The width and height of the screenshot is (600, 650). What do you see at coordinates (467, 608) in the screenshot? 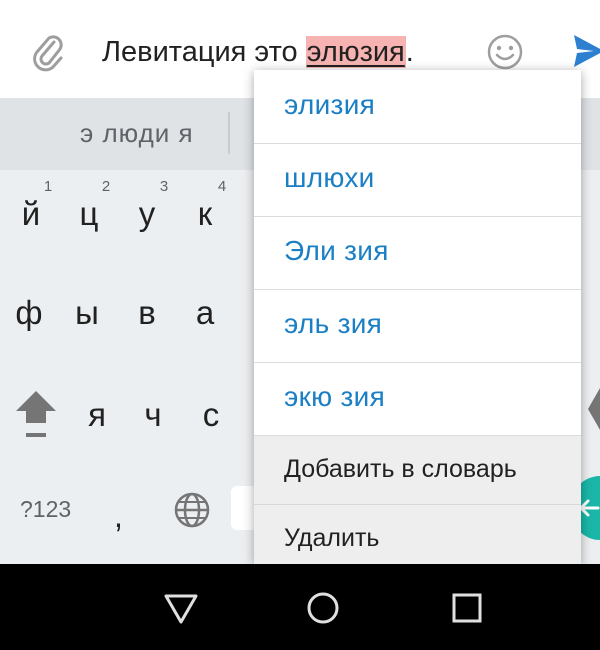
I see `recents-icon` at bounding box center [467, 608].